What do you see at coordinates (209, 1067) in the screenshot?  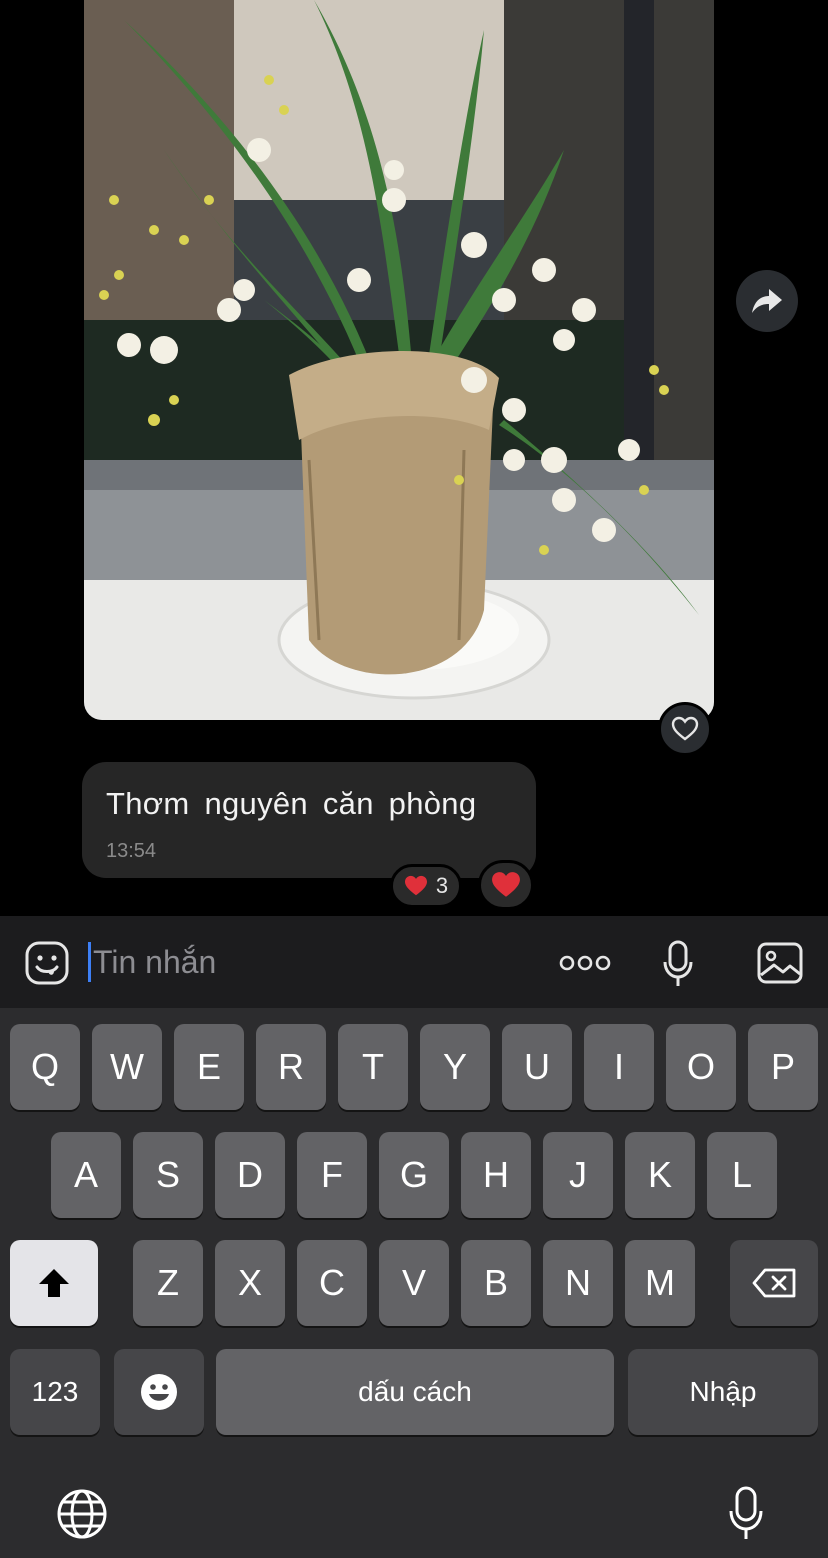 I see `key-e: E` at bounding box center [209, 1067].